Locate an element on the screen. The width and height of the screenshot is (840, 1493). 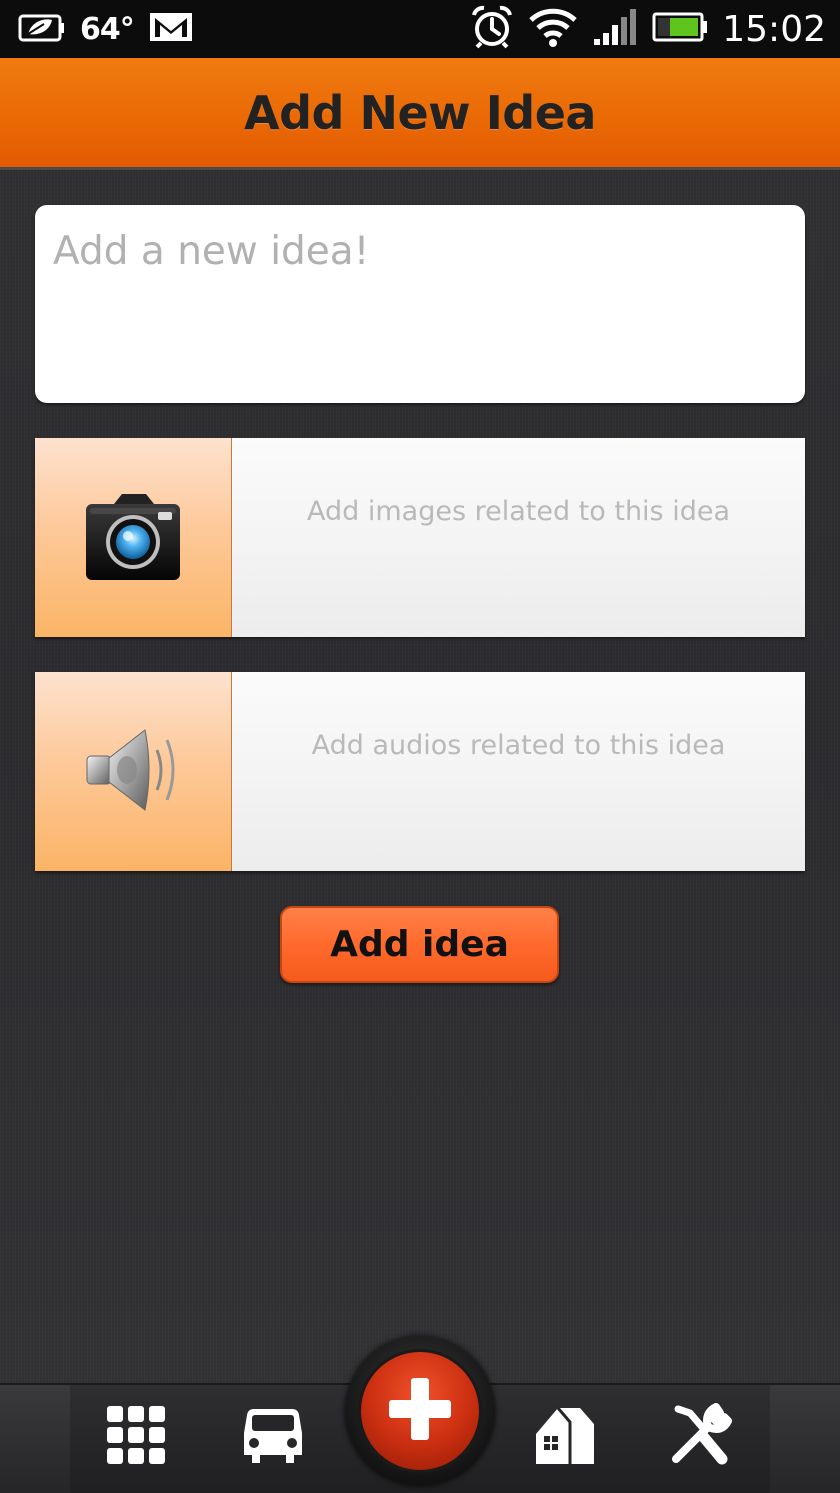
temperature: 64° is located at coordinates (107, 29).